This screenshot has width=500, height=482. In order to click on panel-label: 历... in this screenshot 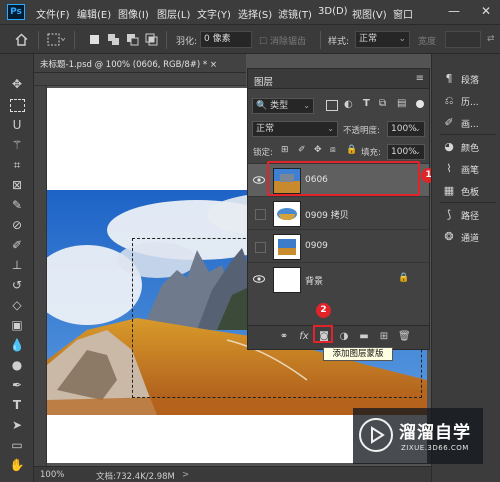, I will do `click(470, 103)`.